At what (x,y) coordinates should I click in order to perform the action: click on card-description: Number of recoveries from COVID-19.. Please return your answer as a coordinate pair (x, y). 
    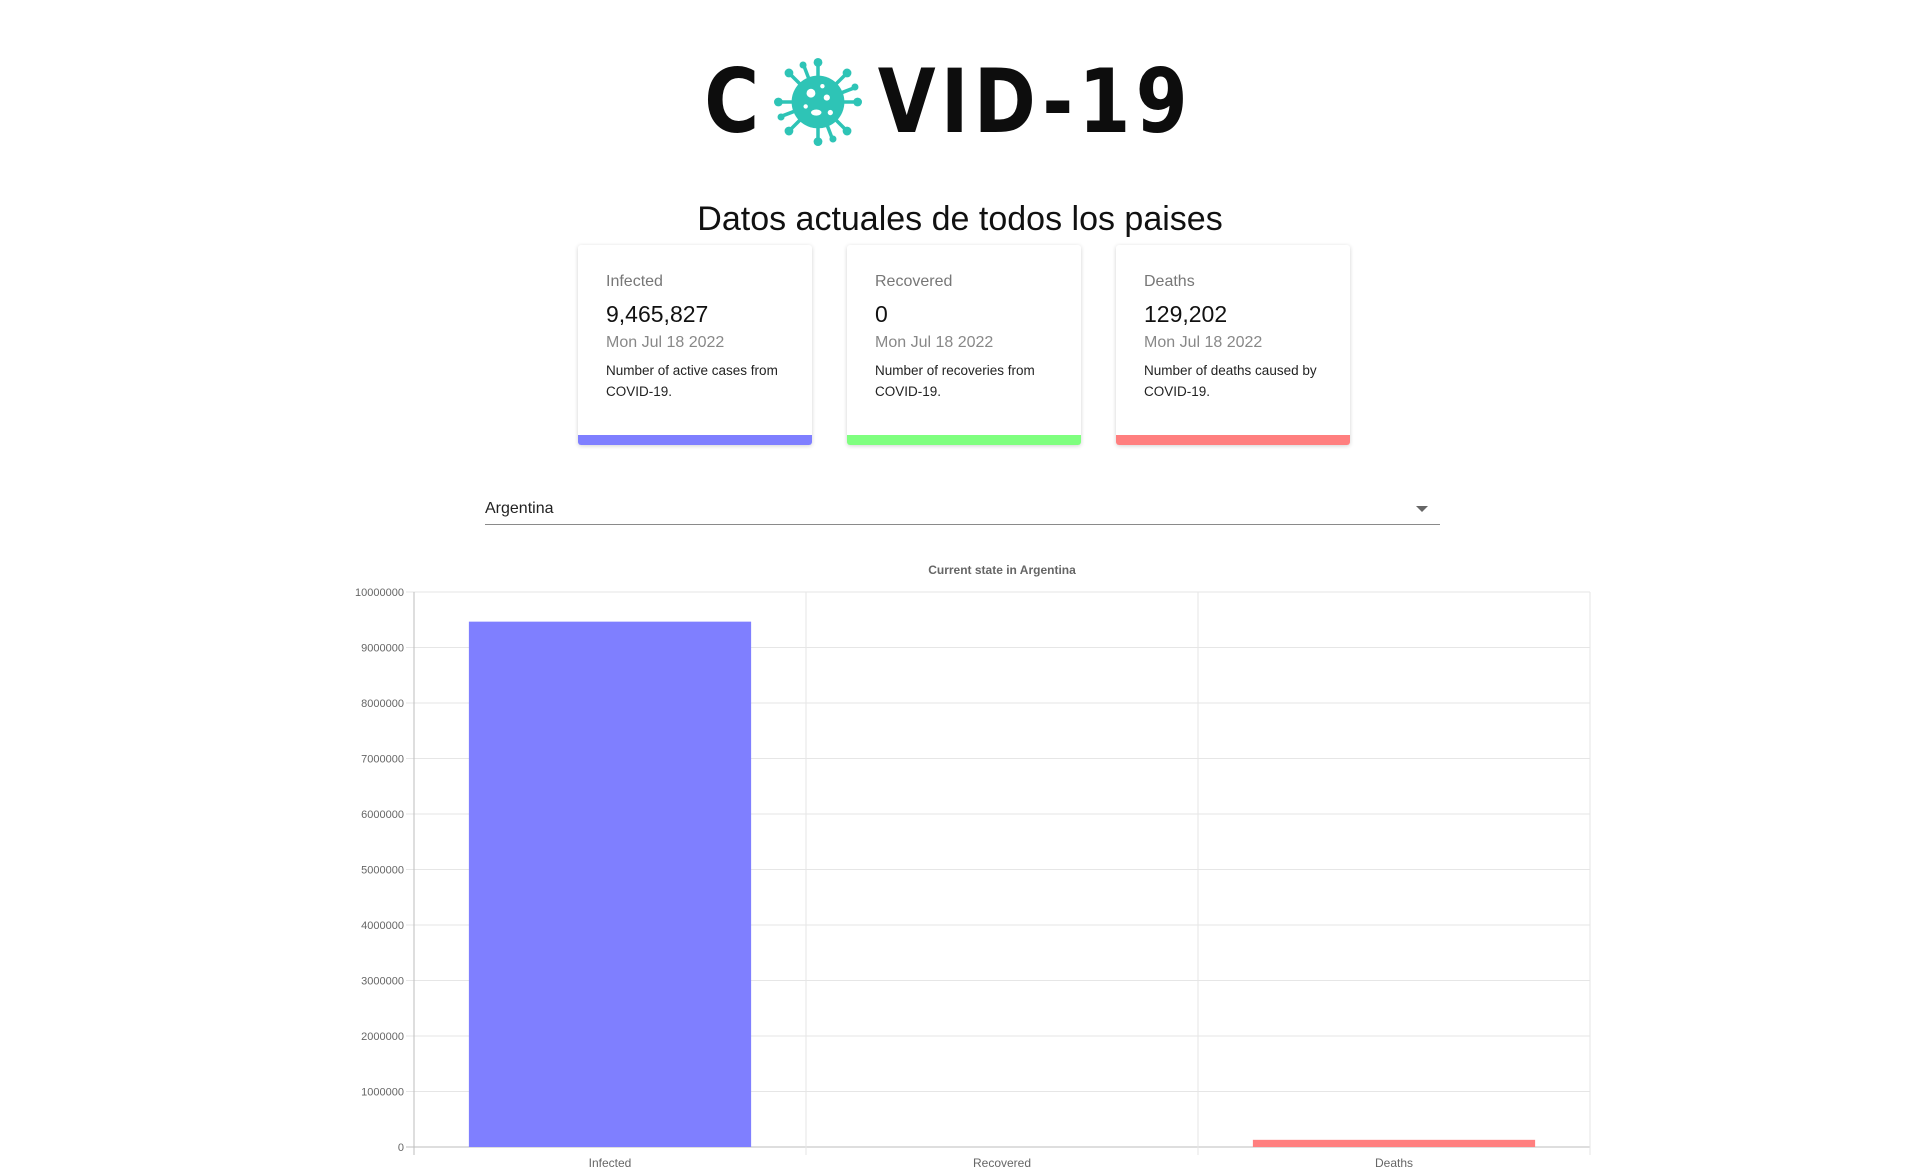
    Looking at the image, I should click on (955, 381).